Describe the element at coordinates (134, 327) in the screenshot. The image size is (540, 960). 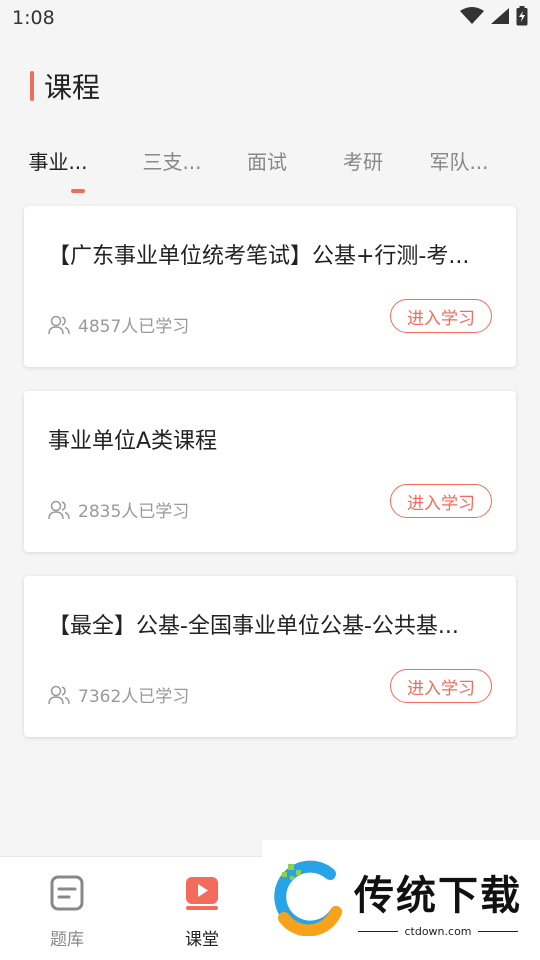
I see `learner-count: 4857人已学习` at that location.